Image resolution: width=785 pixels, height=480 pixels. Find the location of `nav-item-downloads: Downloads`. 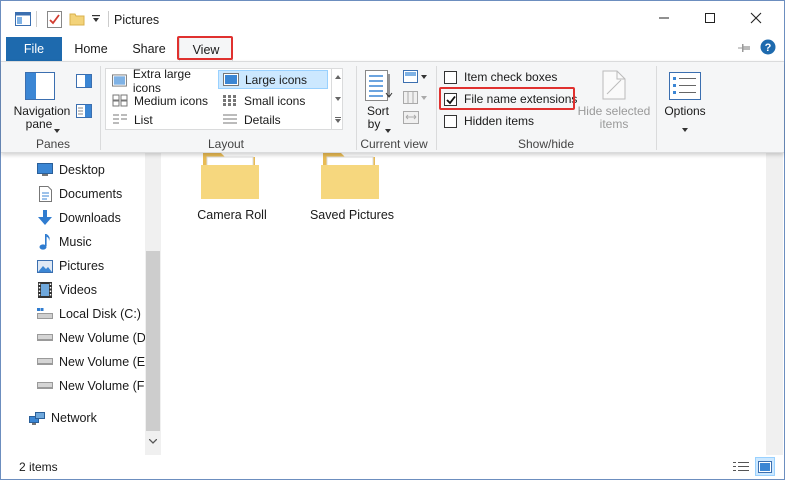

nav-item-downloads: Downloads is located at coordinates (79, 218).